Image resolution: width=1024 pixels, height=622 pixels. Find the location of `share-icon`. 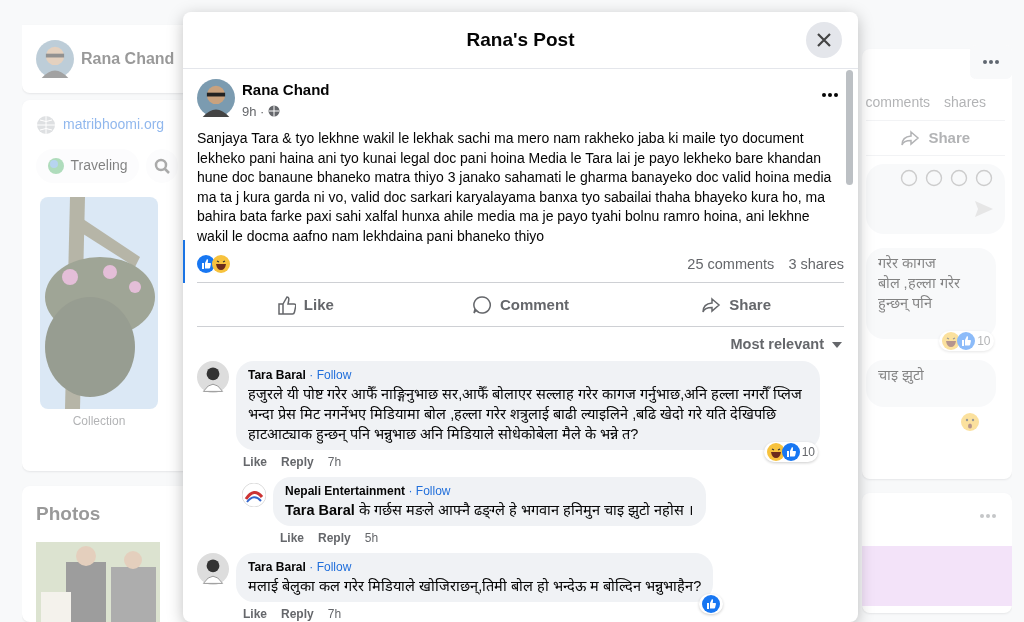

share-icon is located at coordinates (910, 138).